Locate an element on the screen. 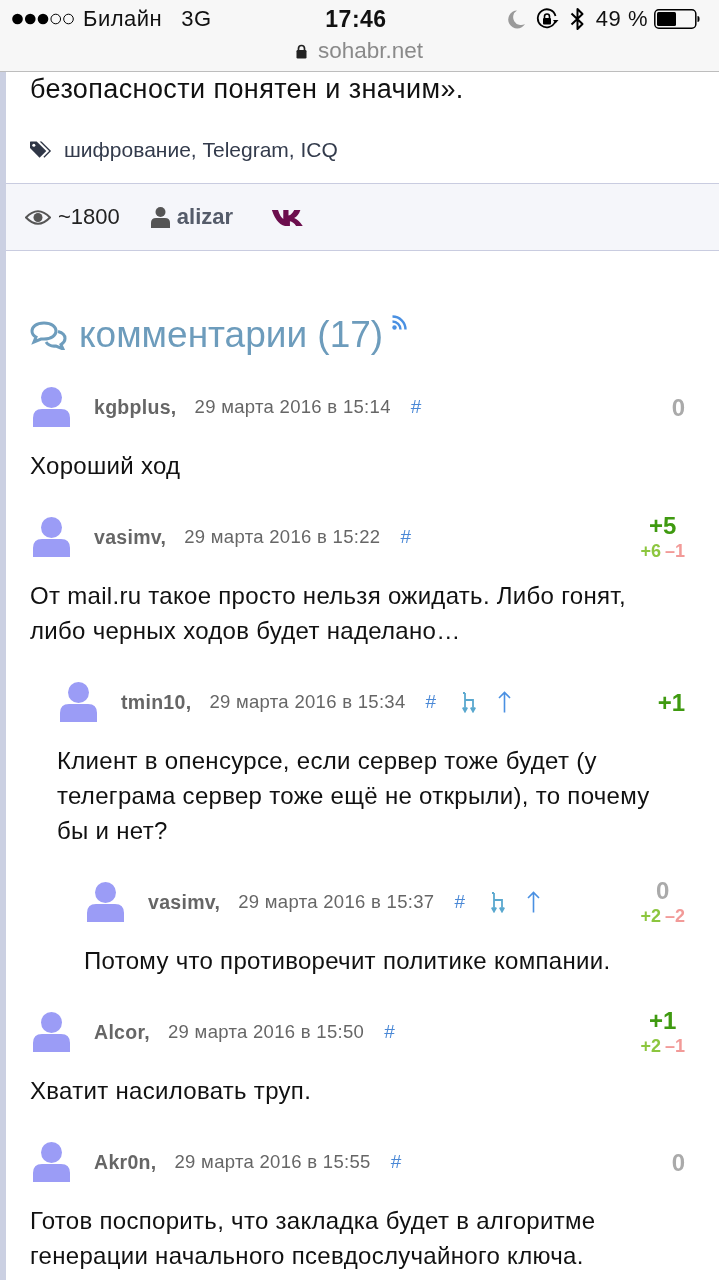 Image resolution: width=719 pixels, height=1280 pixels. rss-icon is located at coordinates (400, 322).